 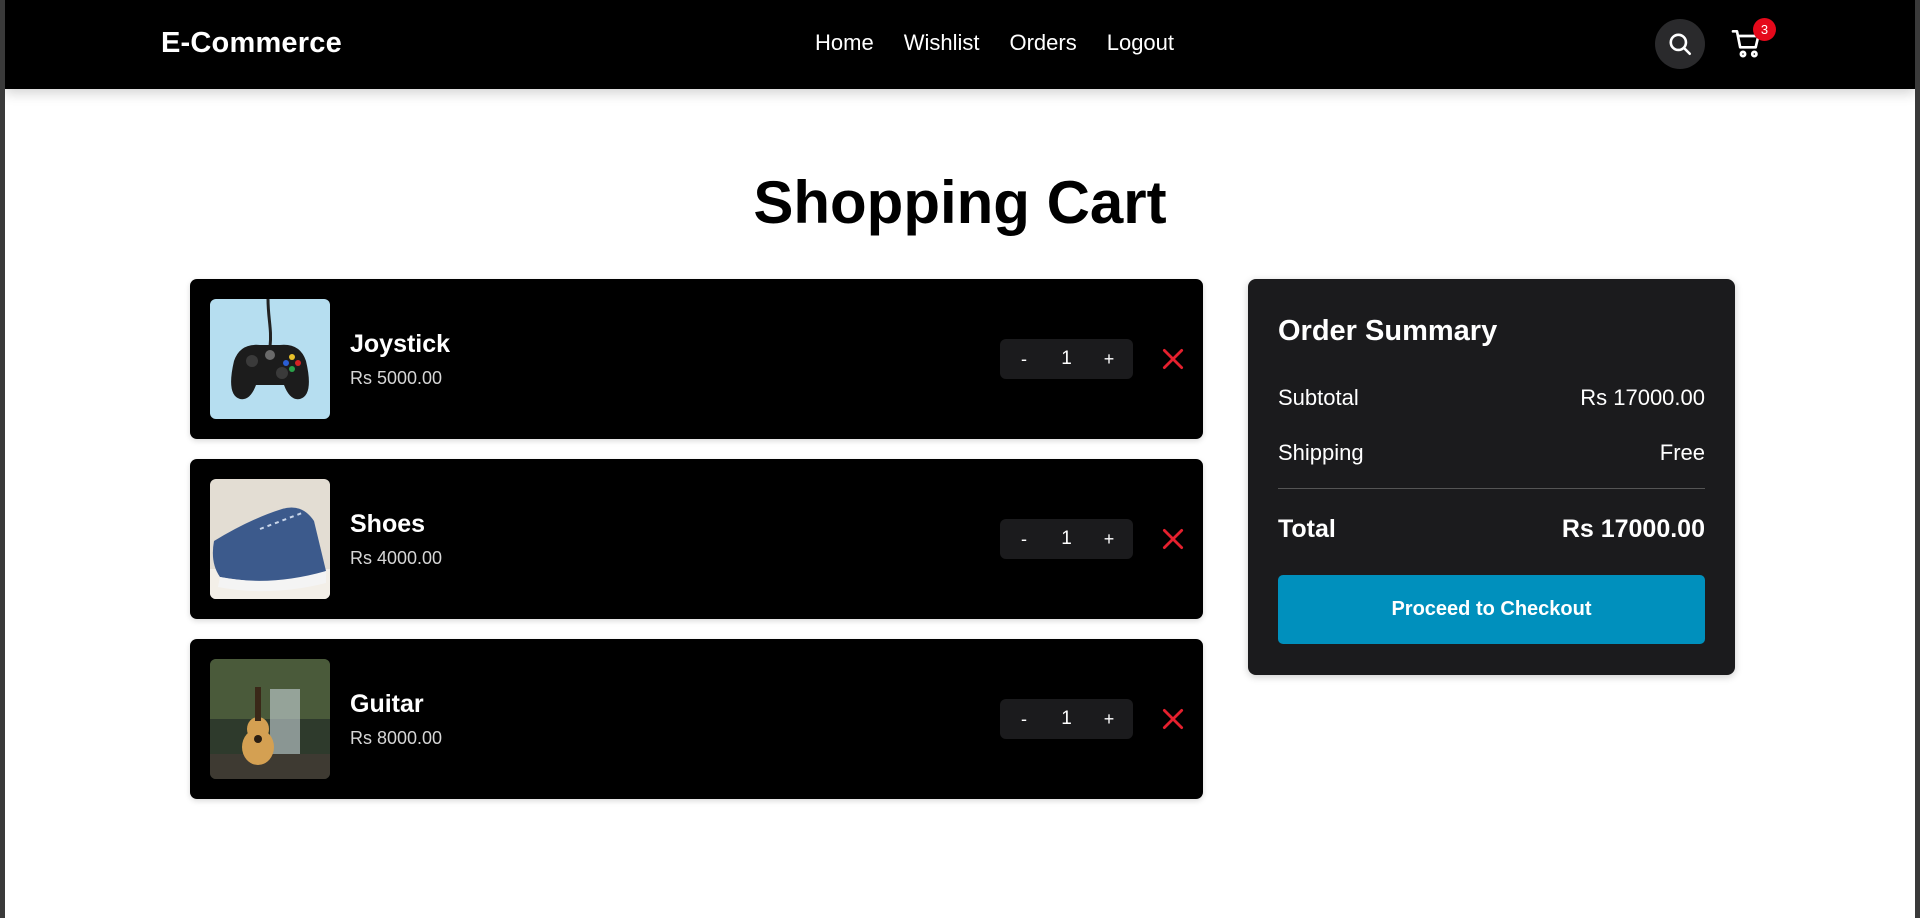 What do you see at coordinates (251, 43) in the screenshot?
I see `brand-logo: E-Commerce` at bounding box center [251, 43].